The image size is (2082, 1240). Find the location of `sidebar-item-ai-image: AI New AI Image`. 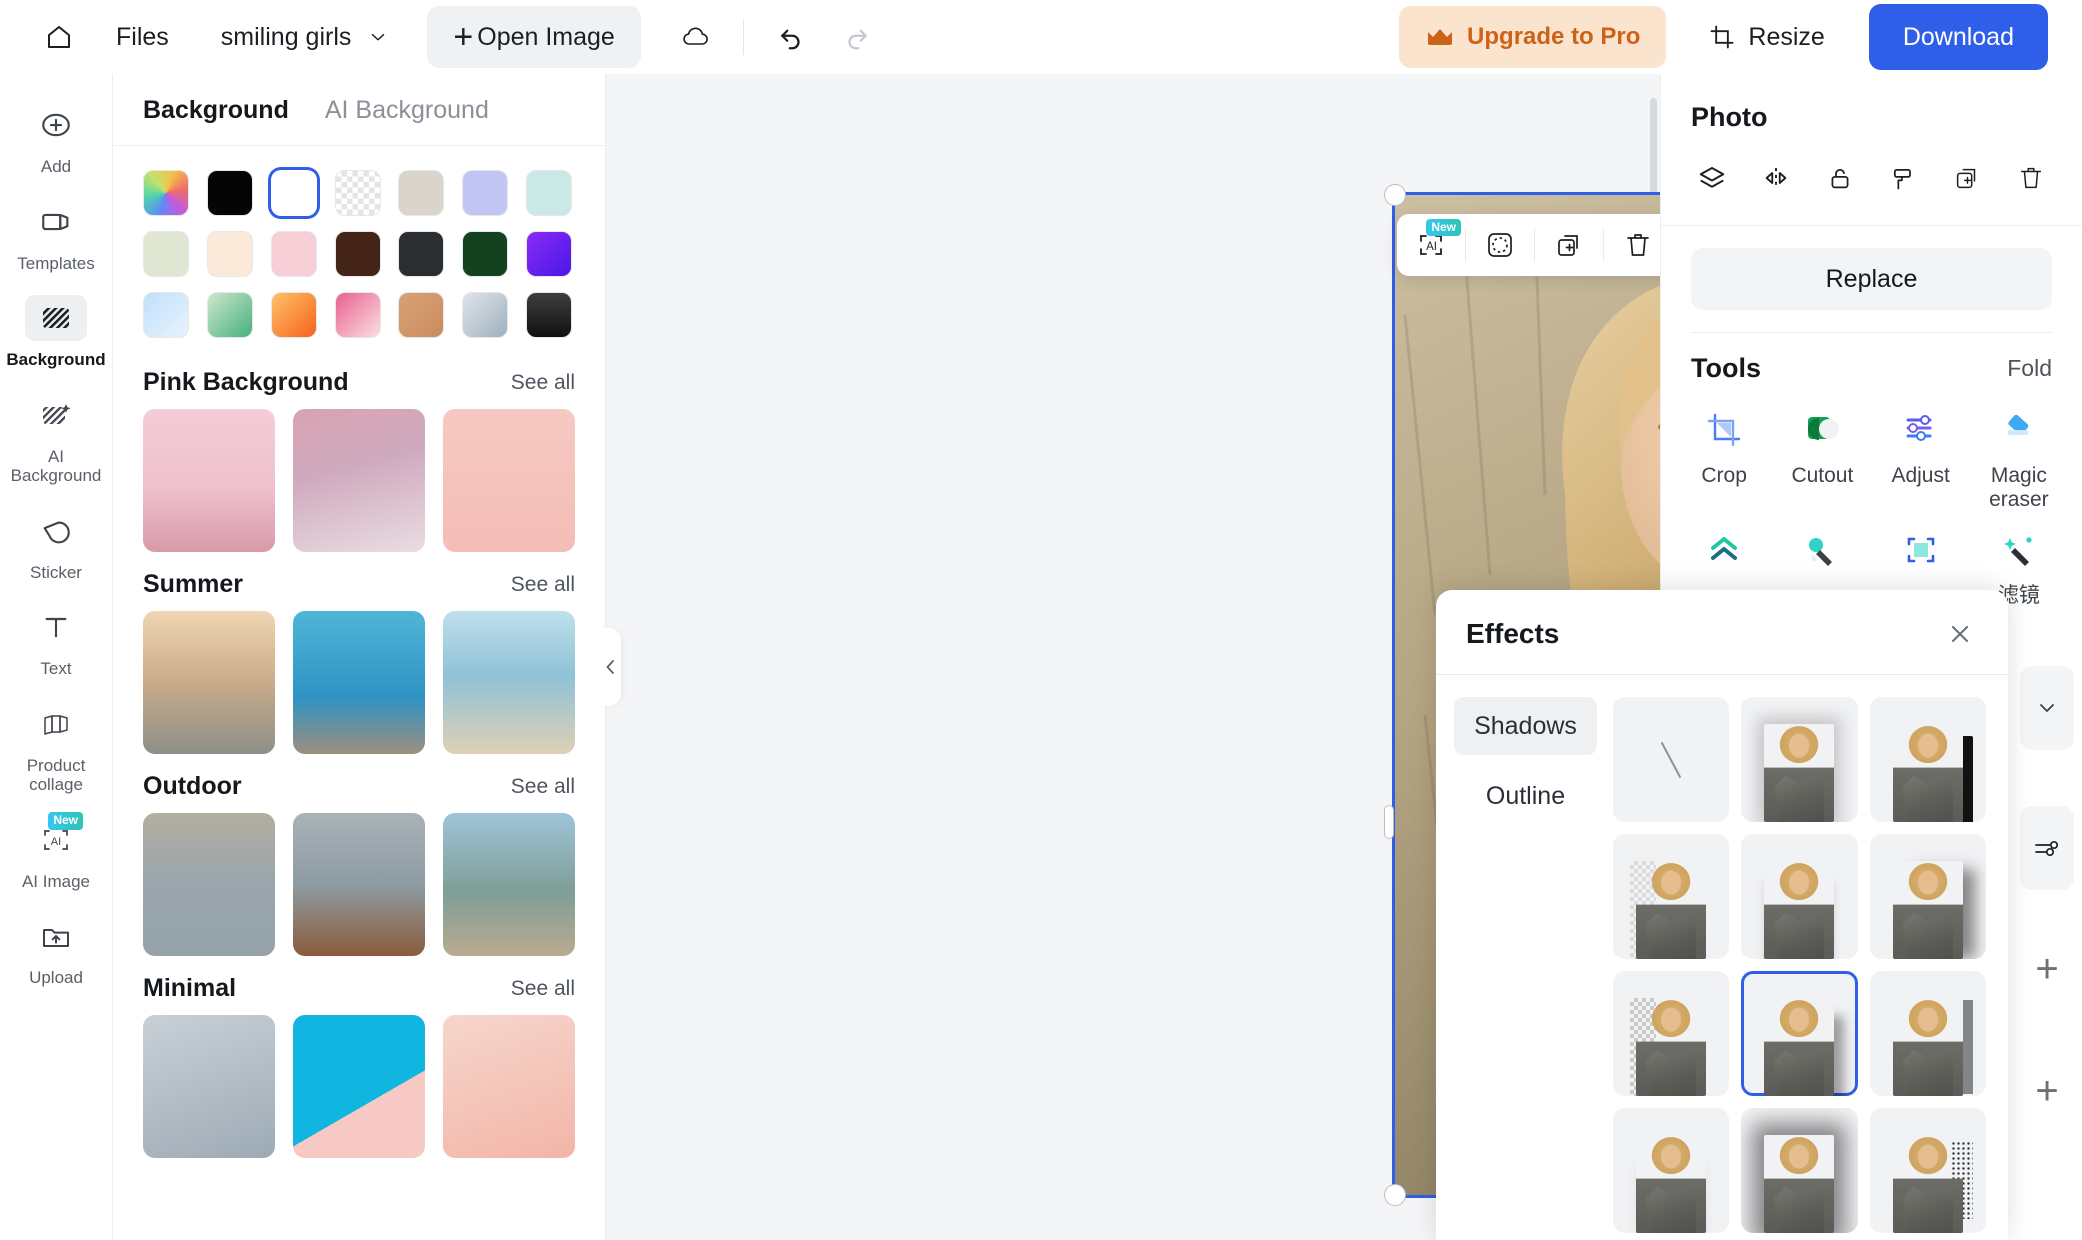

sidebar-item-ai-image: AI New AI Image is located at coordinates (56, 855).